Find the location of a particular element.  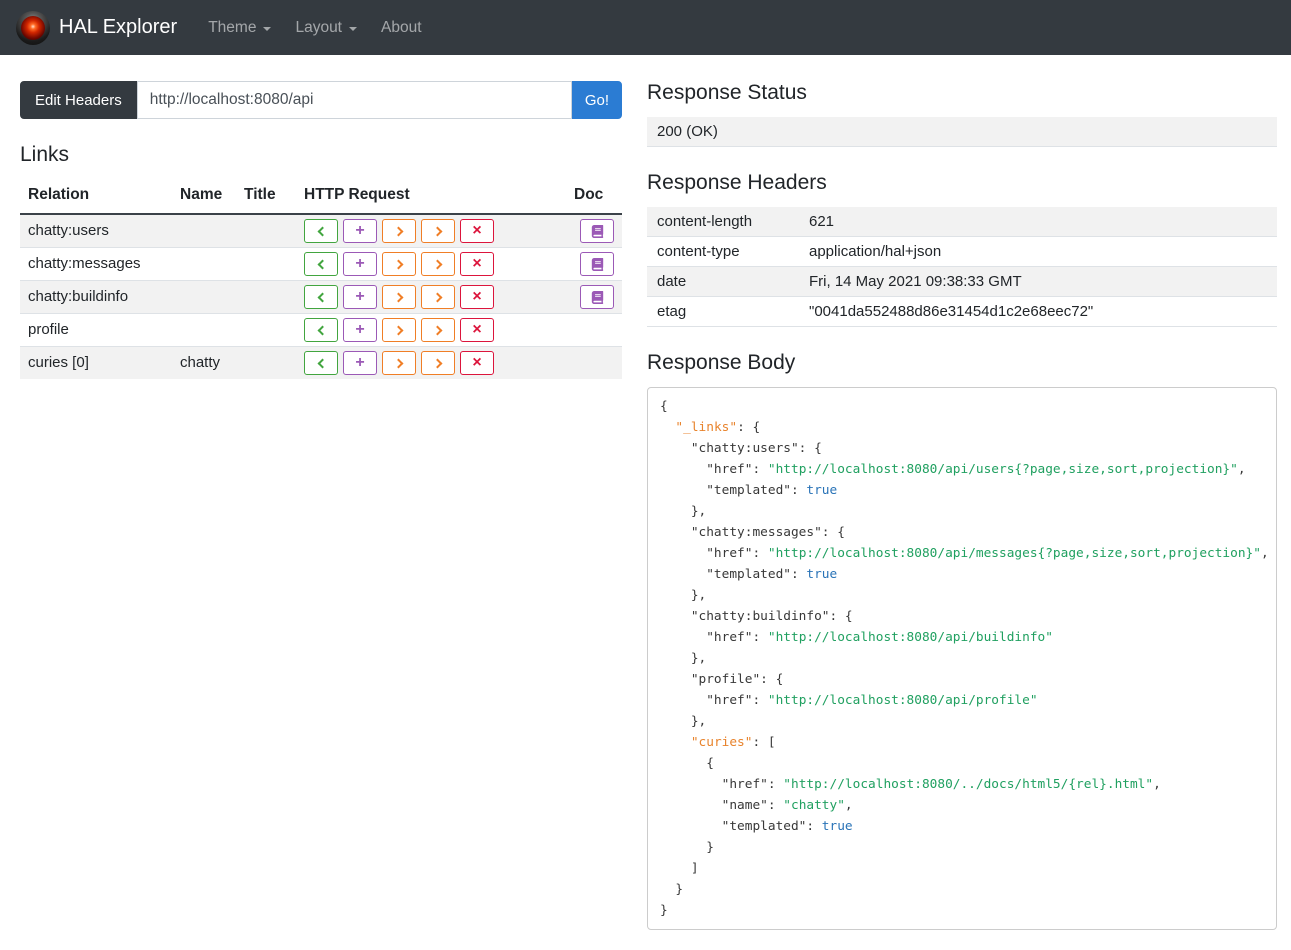

header-value: Fri, 14 May 2021 09:38:33 GMT is located at coordinates (915, 281).